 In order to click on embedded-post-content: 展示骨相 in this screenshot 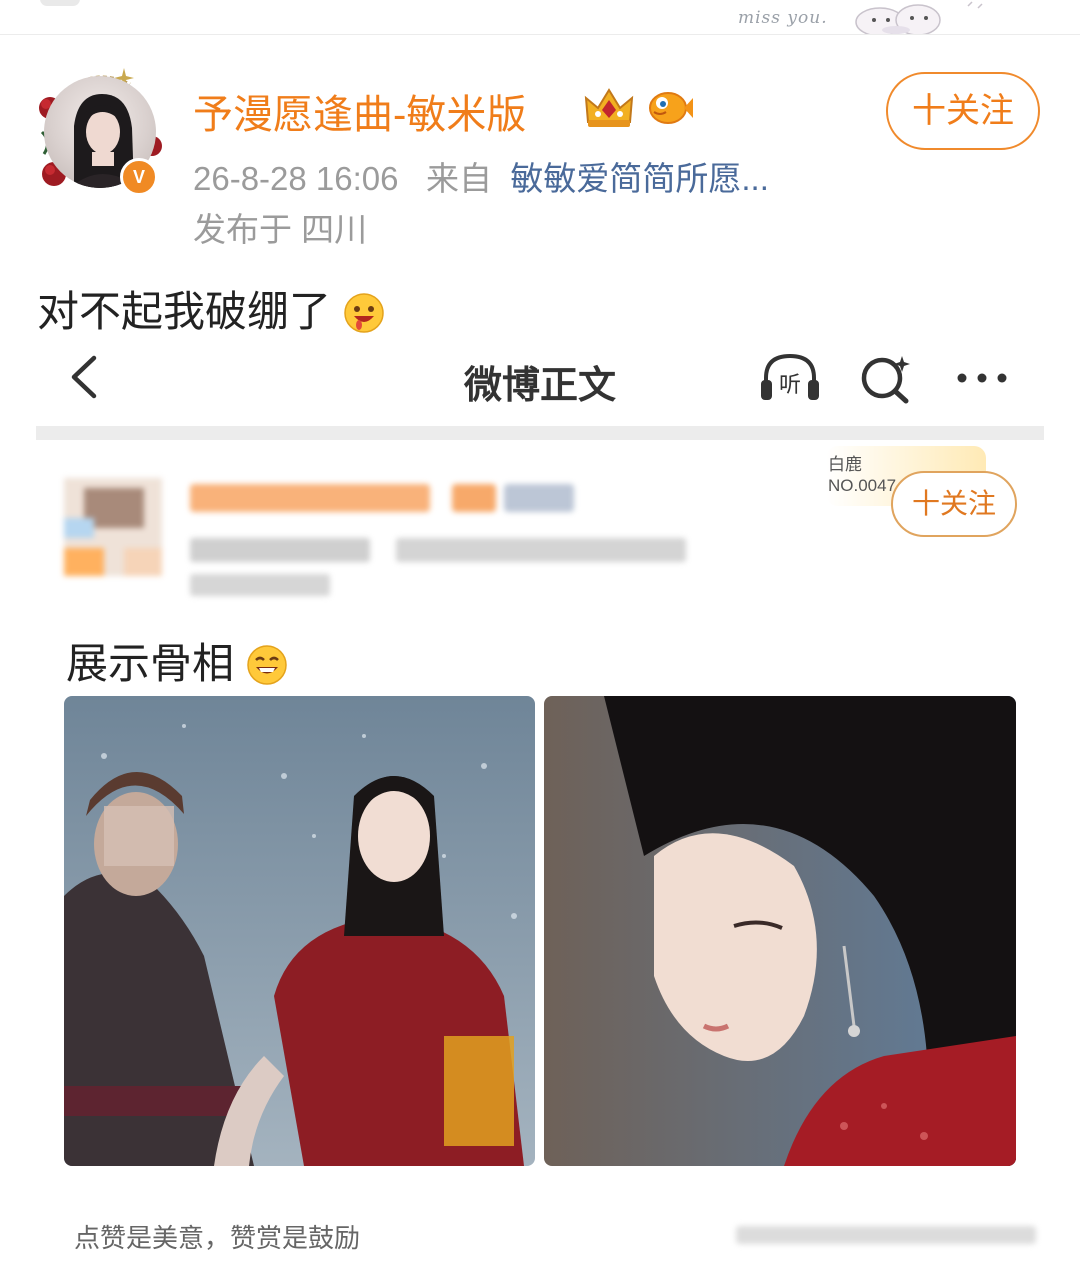, I will do `click(177, 660)`.